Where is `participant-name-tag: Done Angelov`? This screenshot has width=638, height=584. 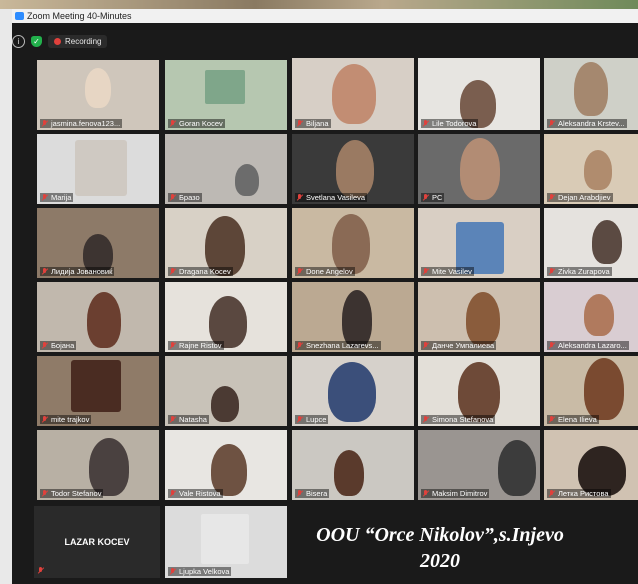 participant-name-tag: Done Angelov is located at coordinates (325, 271).